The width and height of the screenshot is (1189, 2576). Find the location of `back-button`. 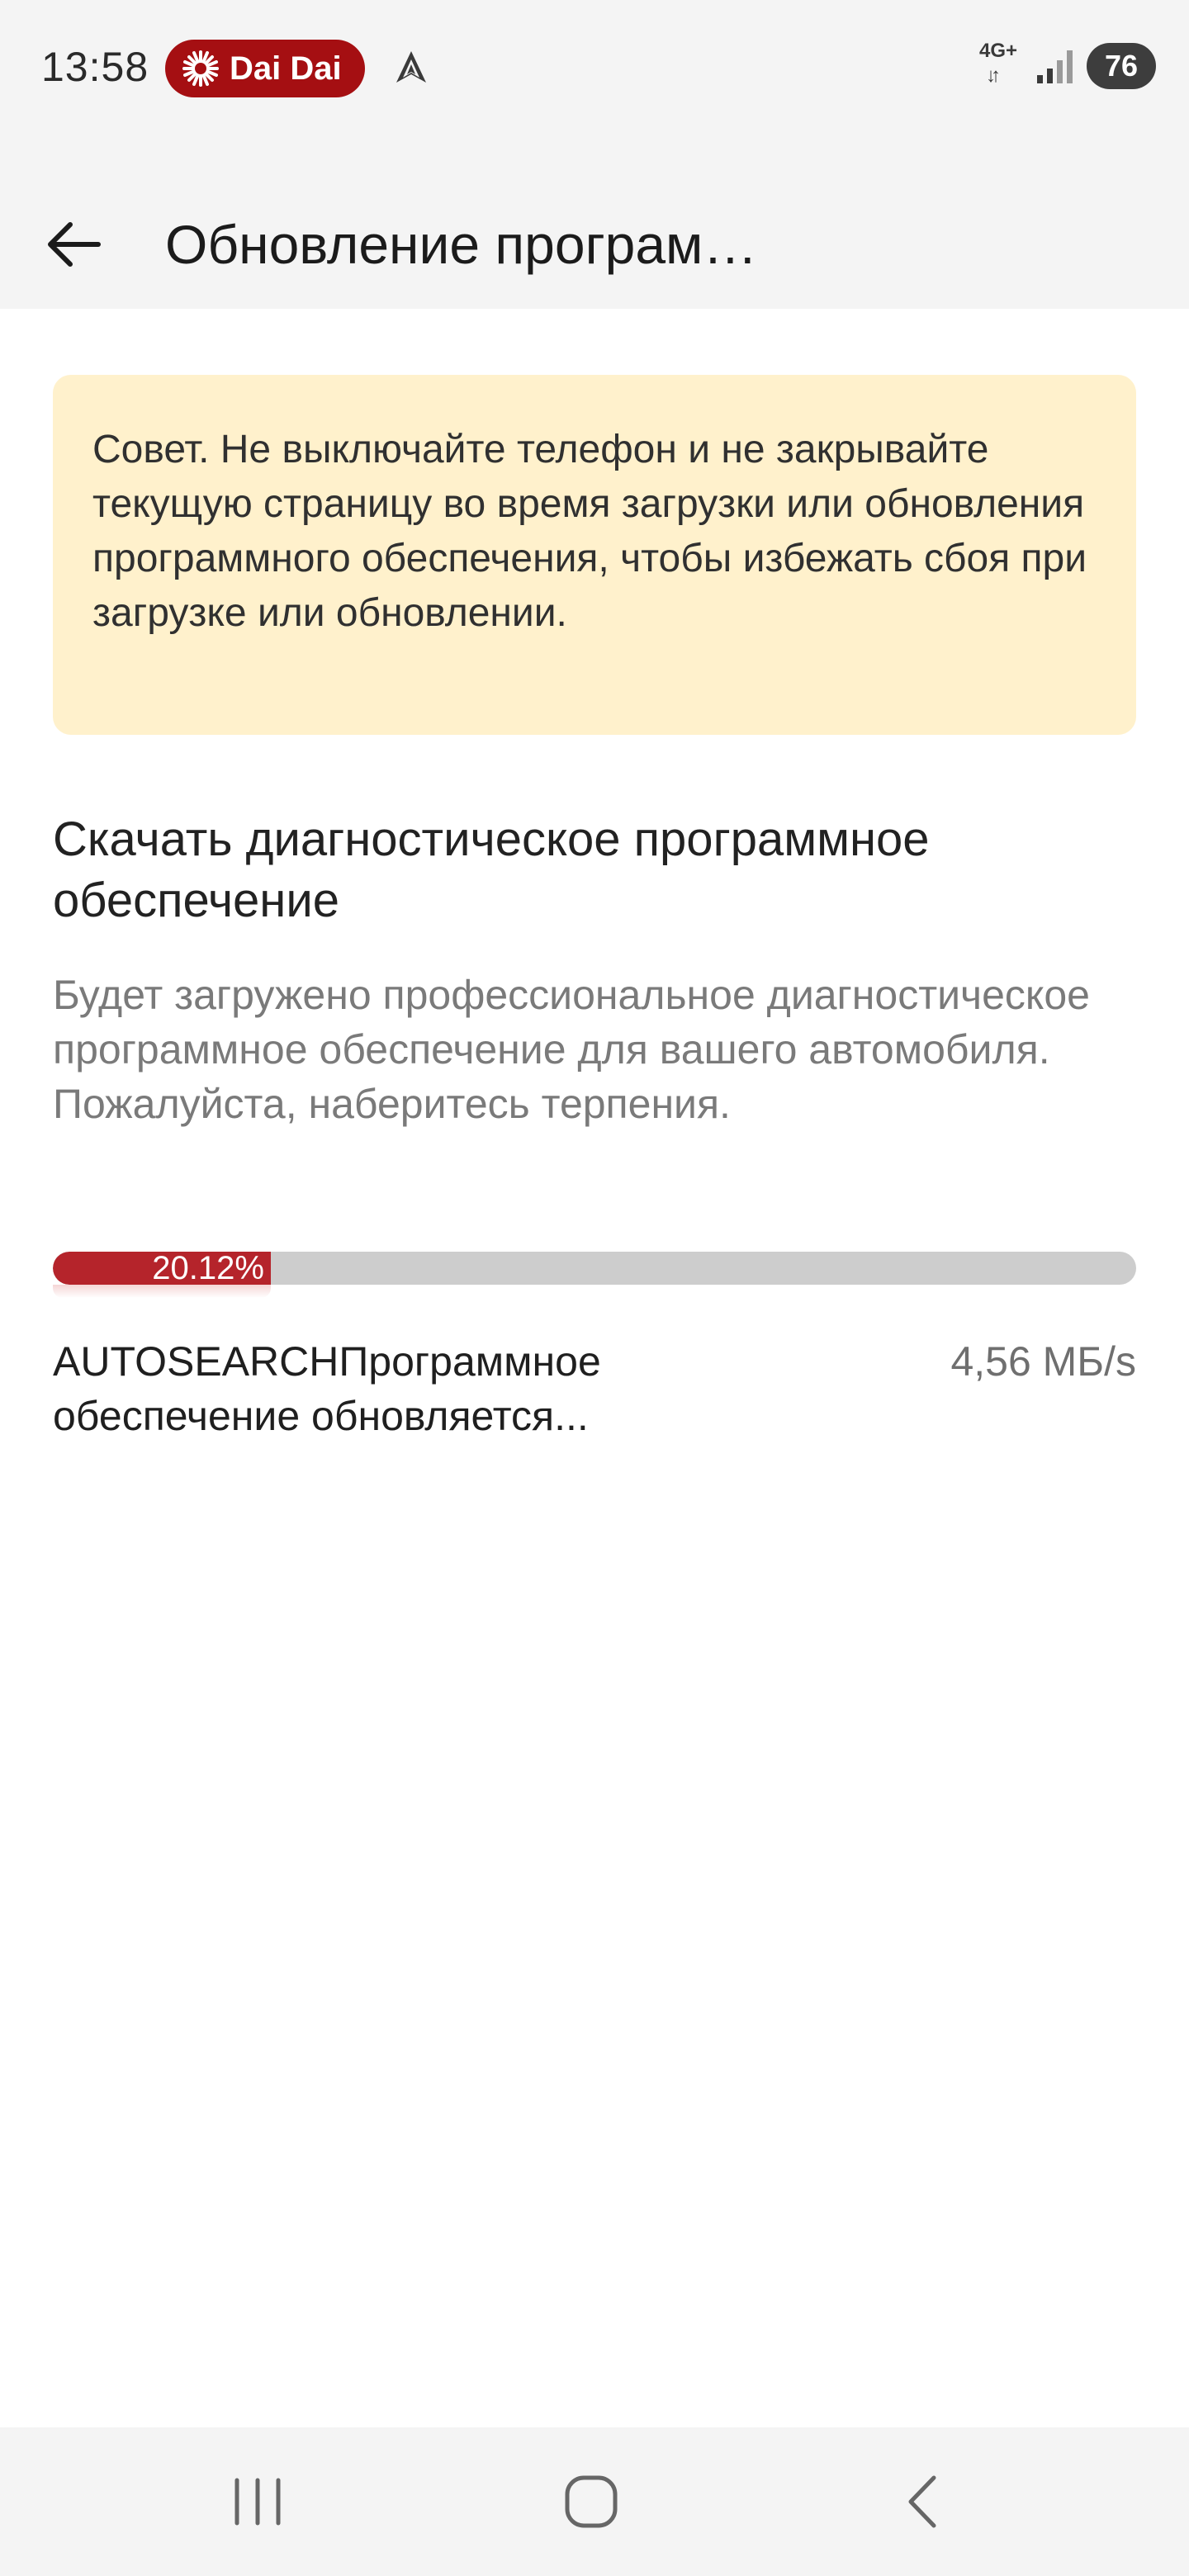

back-button is located at coordinates (72, 244).